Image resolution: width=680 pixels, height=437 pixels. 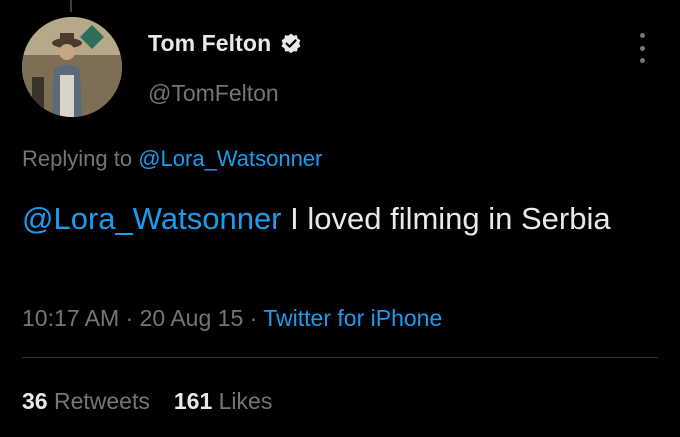 What do you see at coordinates (245, 401) in the screenshot?
I see `likes-label: Likes` at bounding box center [245, 401].